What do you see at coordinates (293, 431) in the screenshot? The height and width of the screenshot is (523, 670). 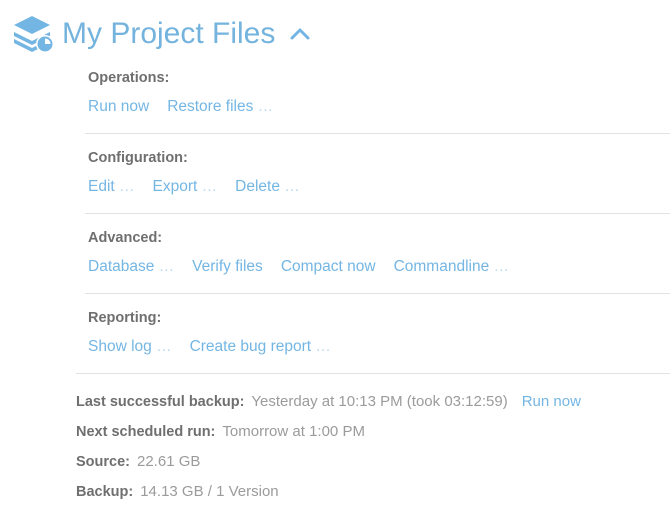 I see `status-value: Tomorrow at 1:00 PM` at bounding box center [293, 431].